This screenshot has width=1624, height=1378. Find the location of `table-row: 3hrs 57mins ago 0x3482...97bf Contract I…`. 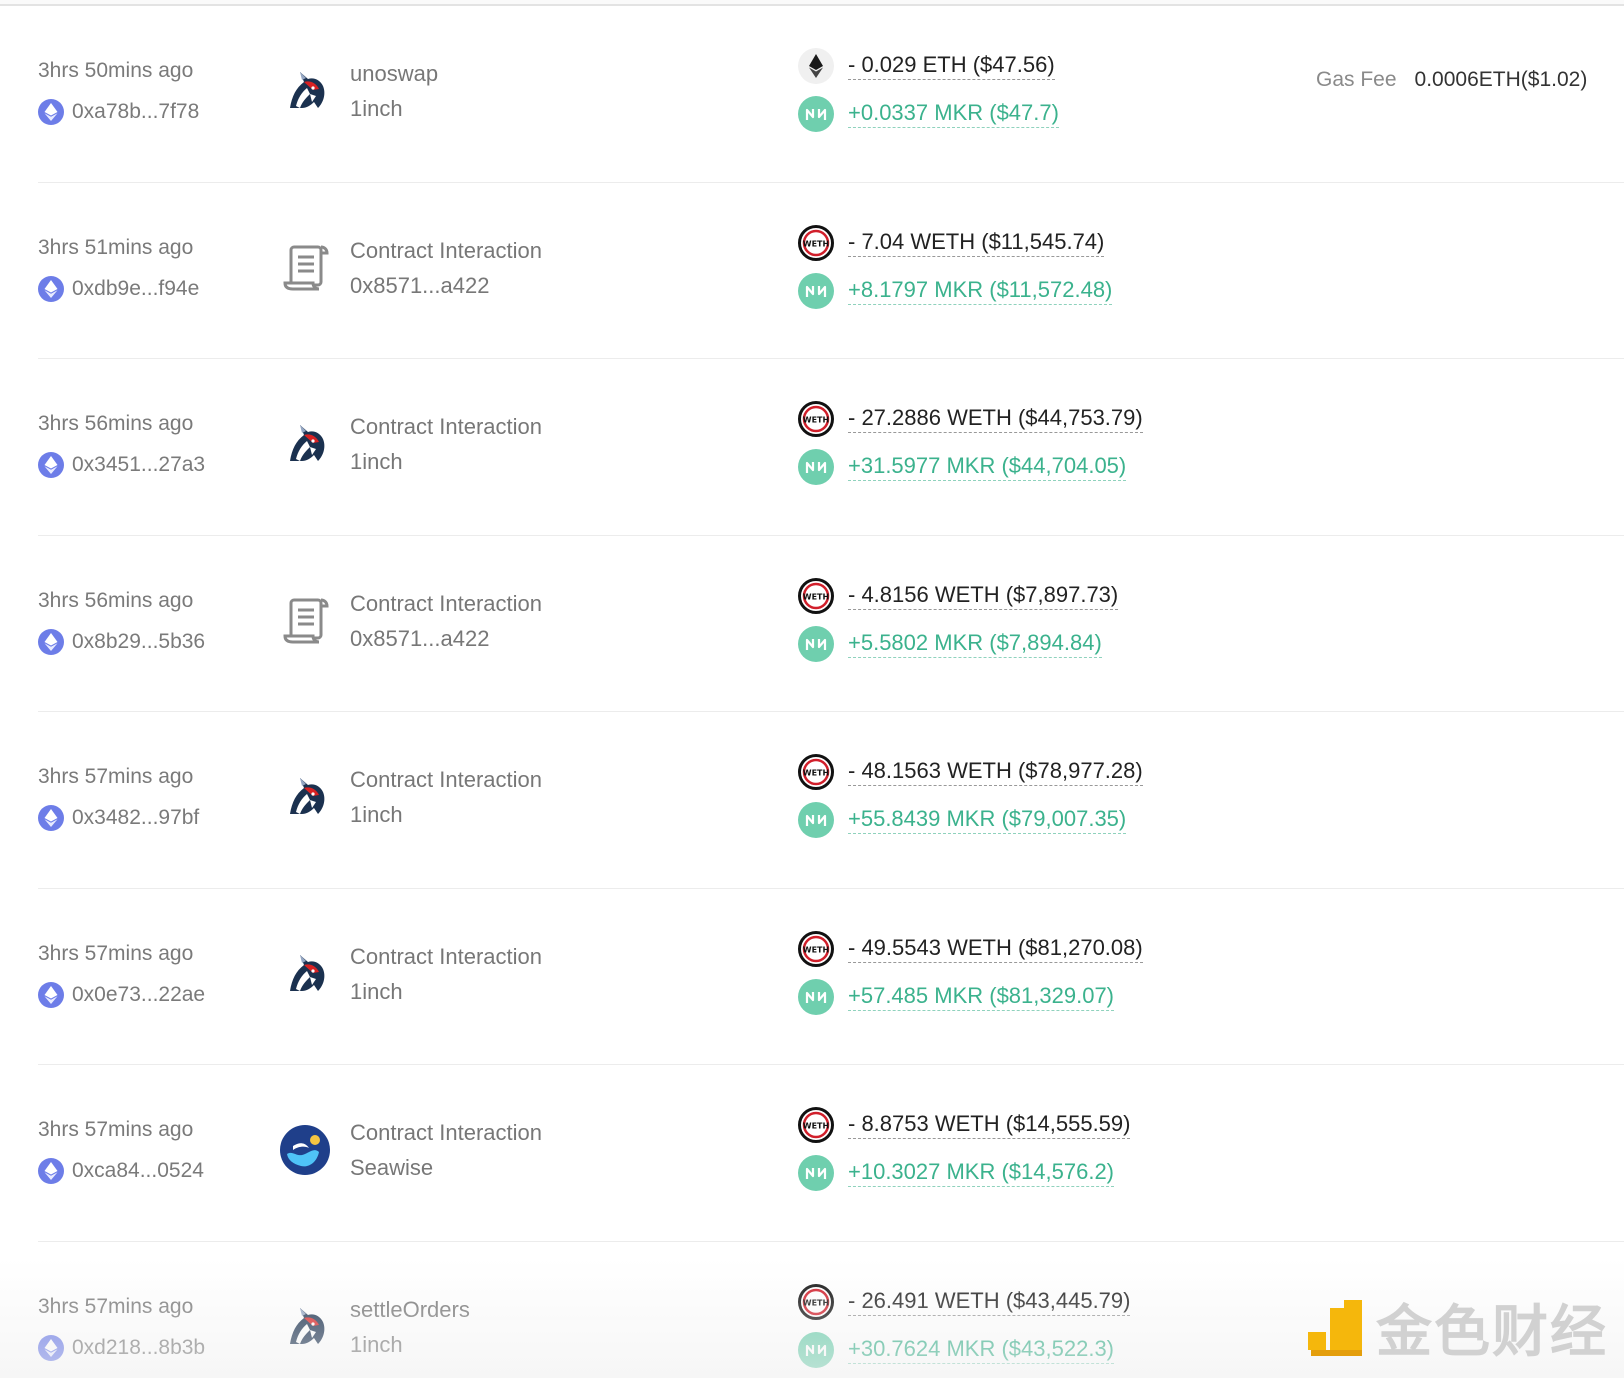

table-row: 3hrs 57mins ago 0x3482...97bf Contract I… is located at coordinates (831, 800).